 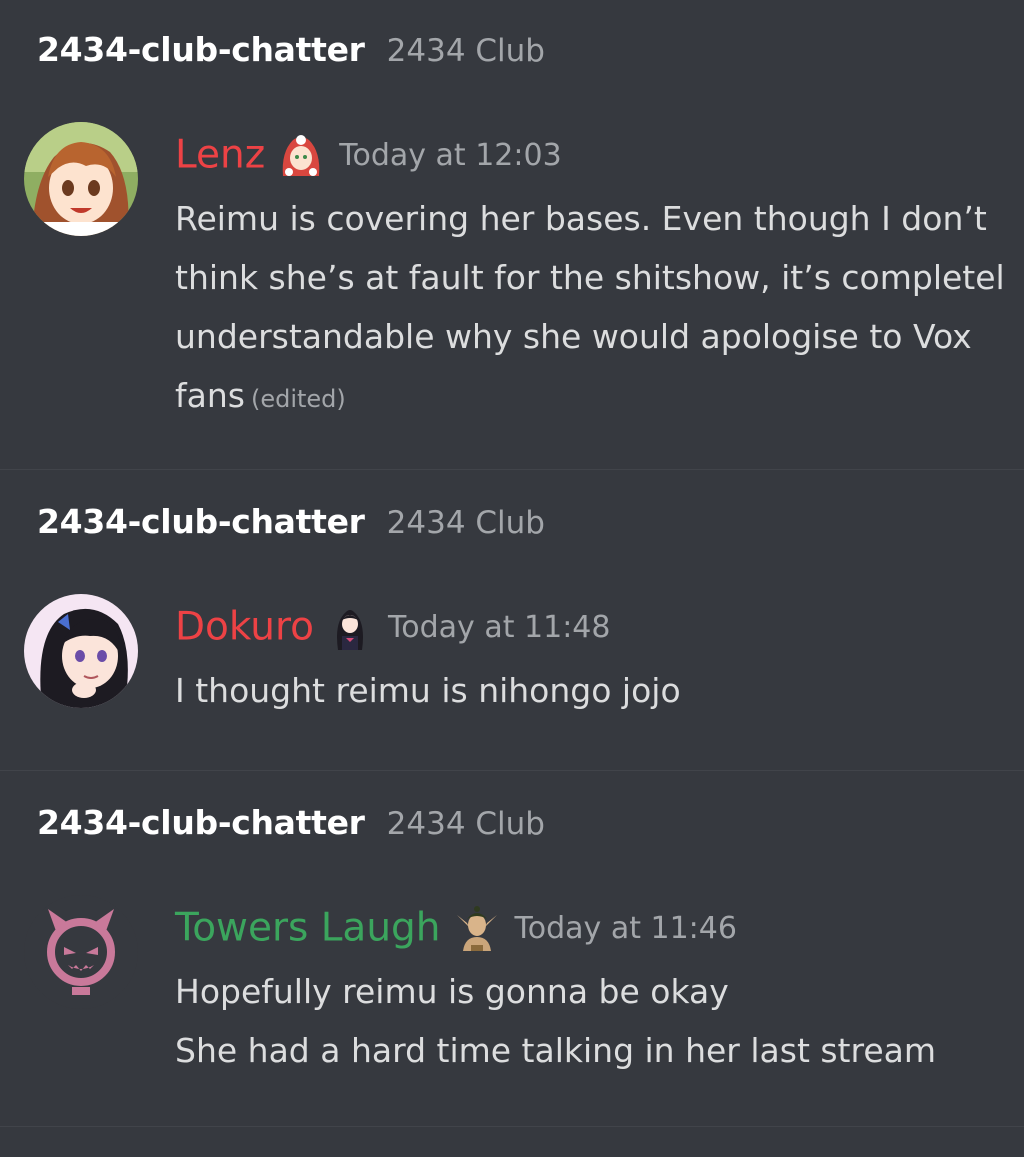 What do you see at coordinates (244, 627) in the screenshot?
I see `author-name: Dokuro` at bounding box center [244, 627].